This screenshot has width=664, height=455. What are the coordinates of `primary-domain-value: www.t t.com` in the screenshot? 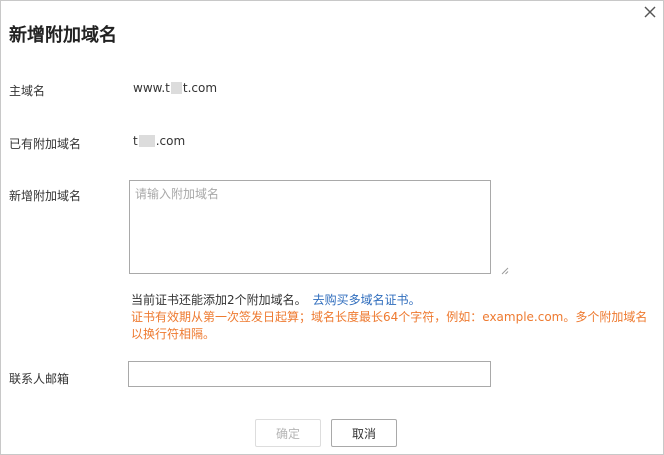 It's located at (175, 88).